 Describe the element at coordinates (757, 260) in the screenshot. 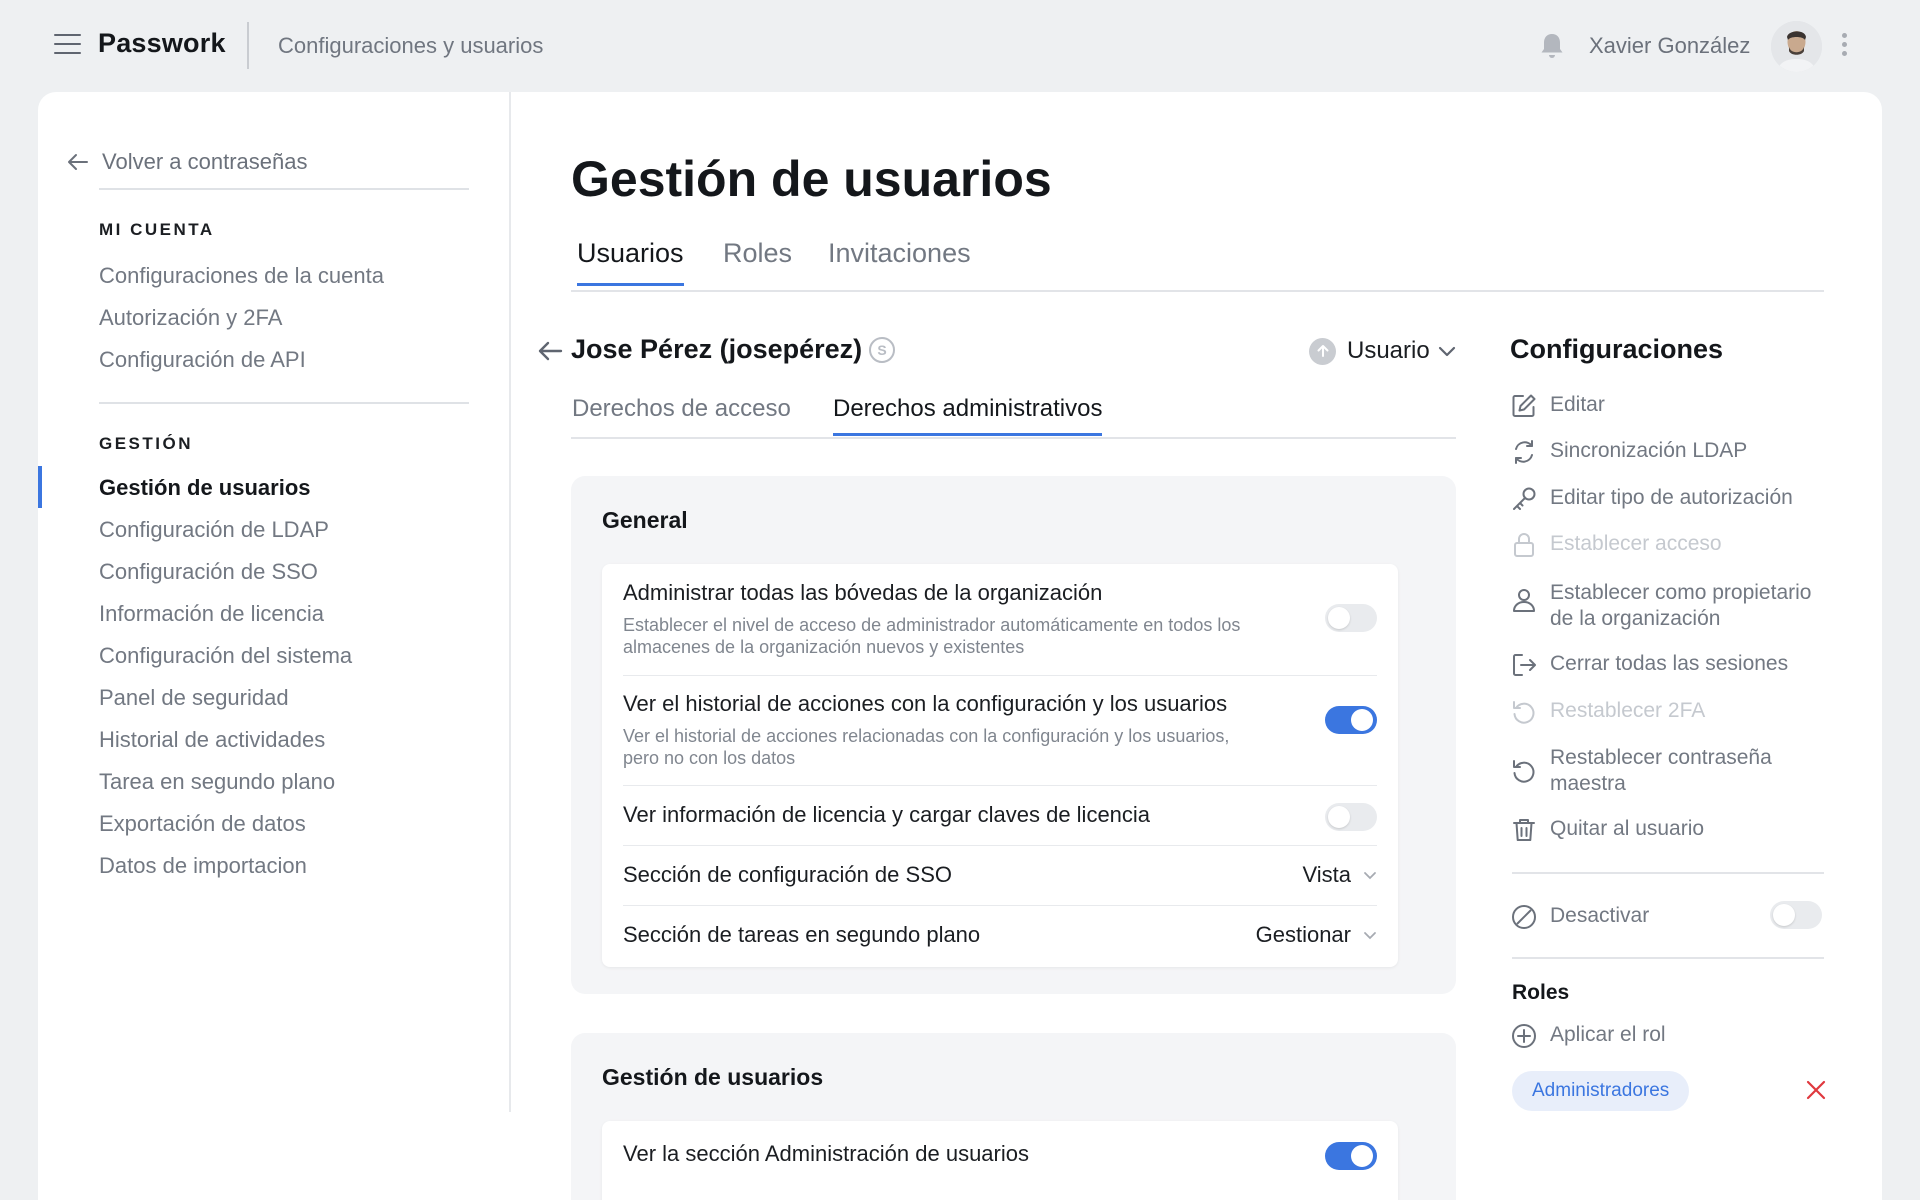

I see `tab-roles: Roles` at that location.